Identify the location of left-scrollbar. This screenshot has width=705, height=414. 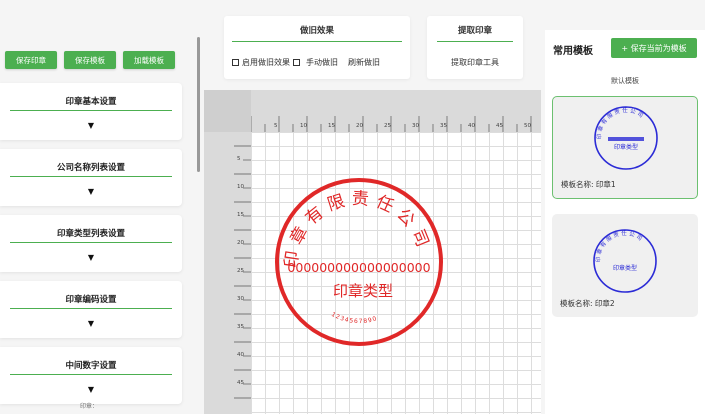
(198, 104).